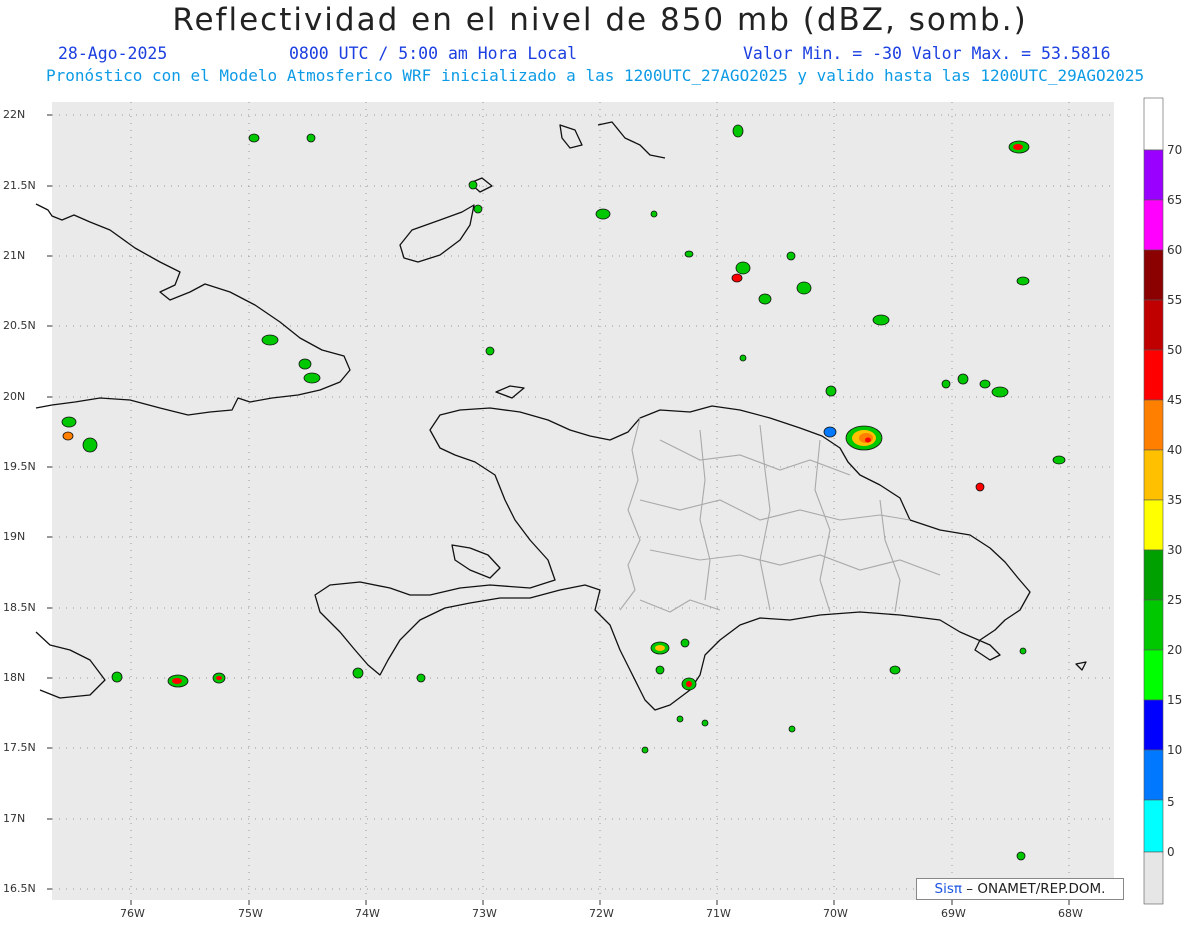 The width and height of the screenshot is (1200, 927). What do you see at coordinates (1175, 300) in the screenshot?
I see `colorbar-label-55: 55` at bounding box center [1175, 300].